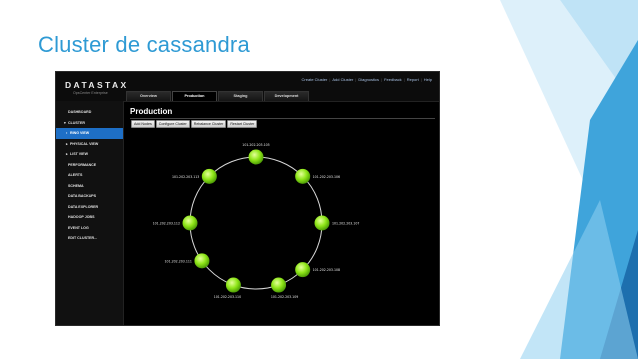  I want to click on tab-staging: Staging, so click(240, 96).